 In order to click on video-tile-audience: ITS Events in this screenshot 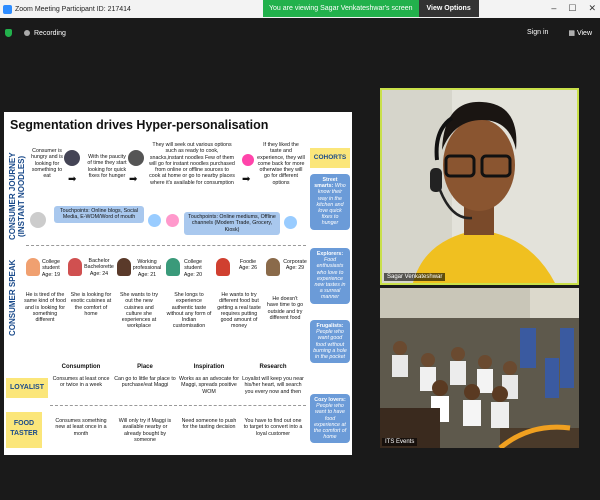, I will do `click(479, 368)`.